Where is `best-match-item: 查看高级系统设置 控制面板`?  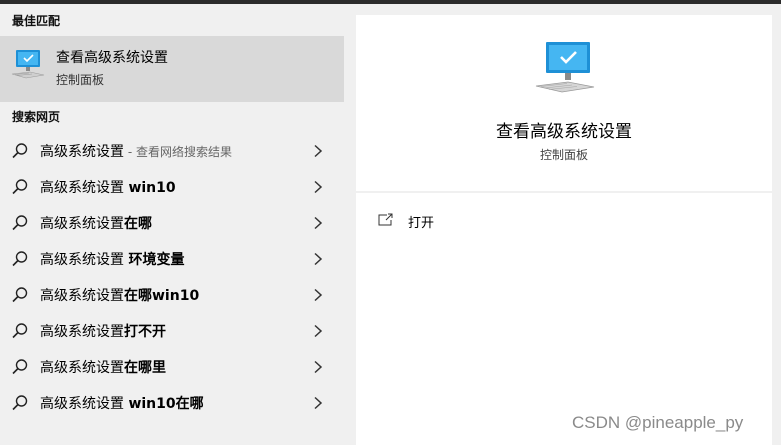
best-match-item: 查看高级系统设置 控制面板 is located at coordinates (172, 69).